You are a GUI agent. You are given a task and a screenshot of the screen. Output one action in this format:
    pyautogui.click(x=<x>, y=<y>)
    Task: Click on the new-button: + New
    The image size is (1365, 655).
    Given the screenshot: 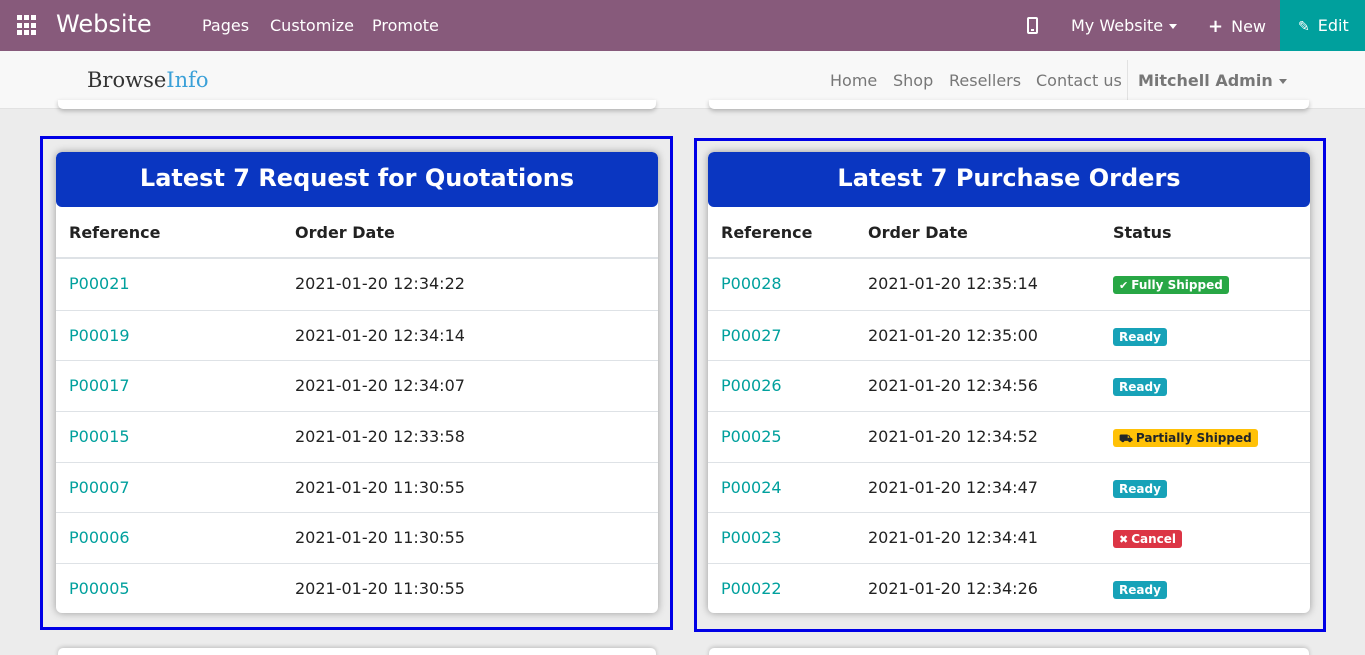 What is the action you would take?
    pyautogui.click(x=1237, y=26)
    